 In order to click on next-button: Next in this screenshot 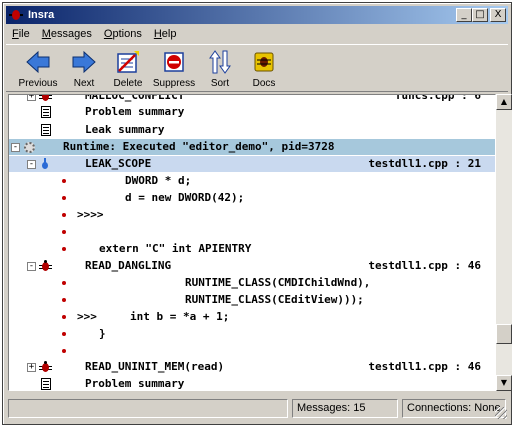, I will do `click(84, 68)`.